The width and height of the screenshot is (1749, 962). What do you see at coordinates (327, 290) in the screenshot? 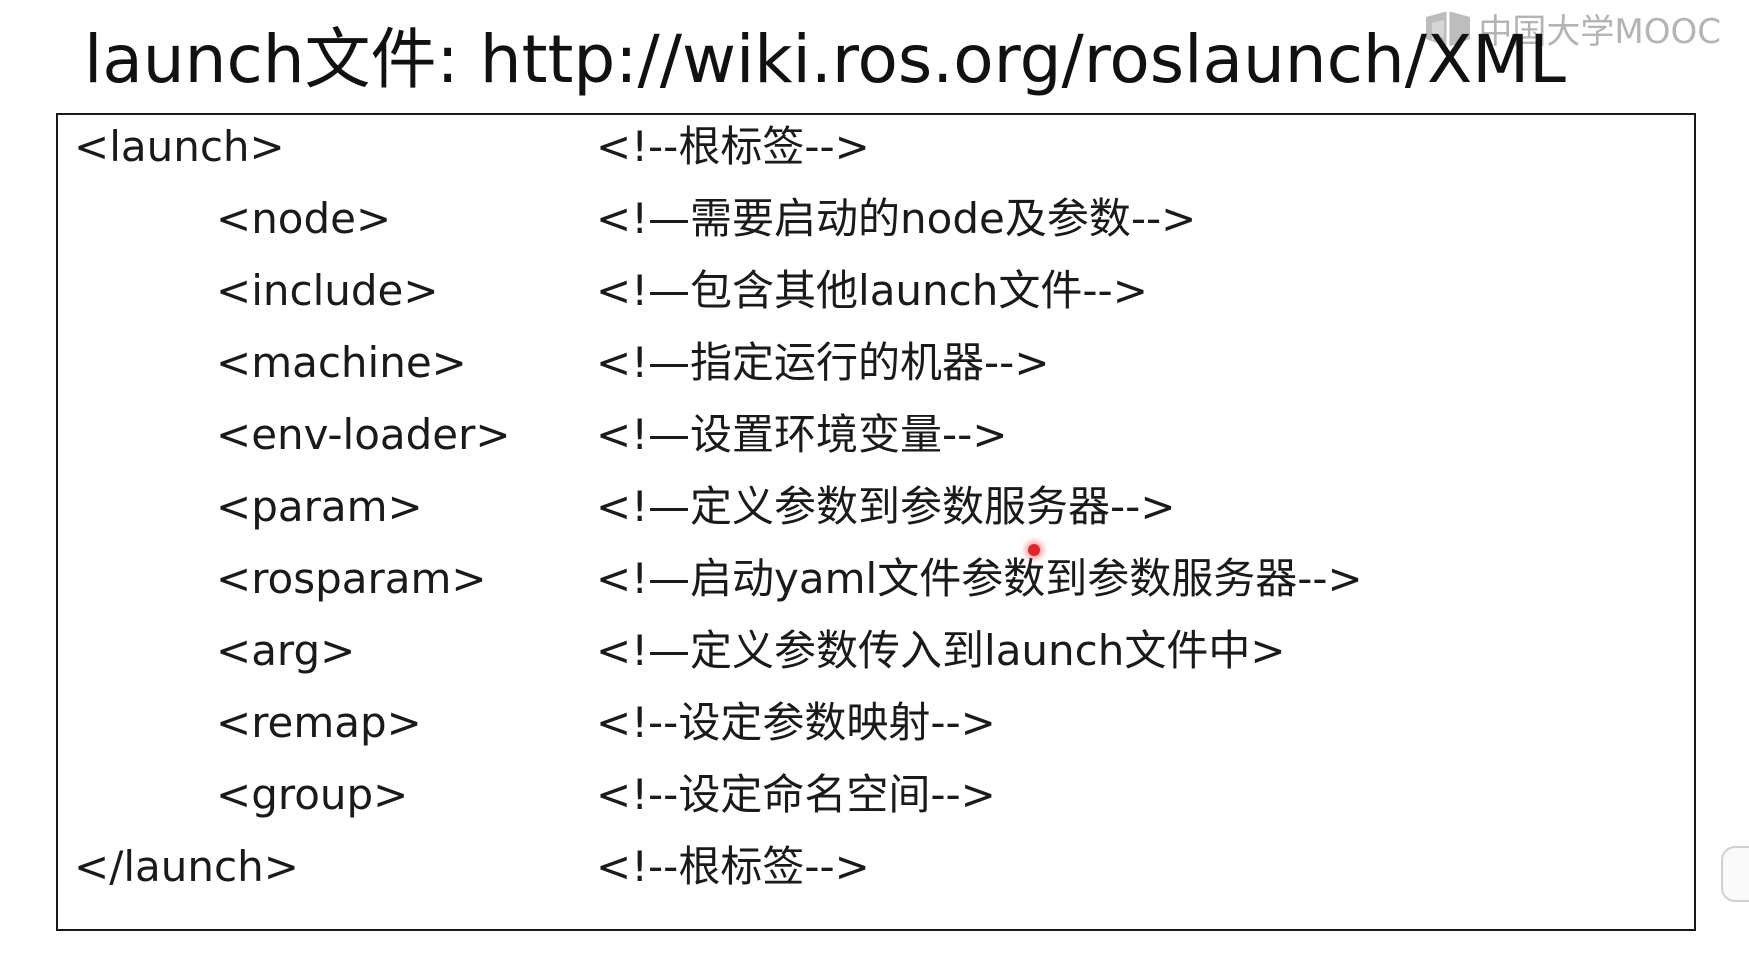
I see `tag-label: <include>` at bounding box center [327, 290].